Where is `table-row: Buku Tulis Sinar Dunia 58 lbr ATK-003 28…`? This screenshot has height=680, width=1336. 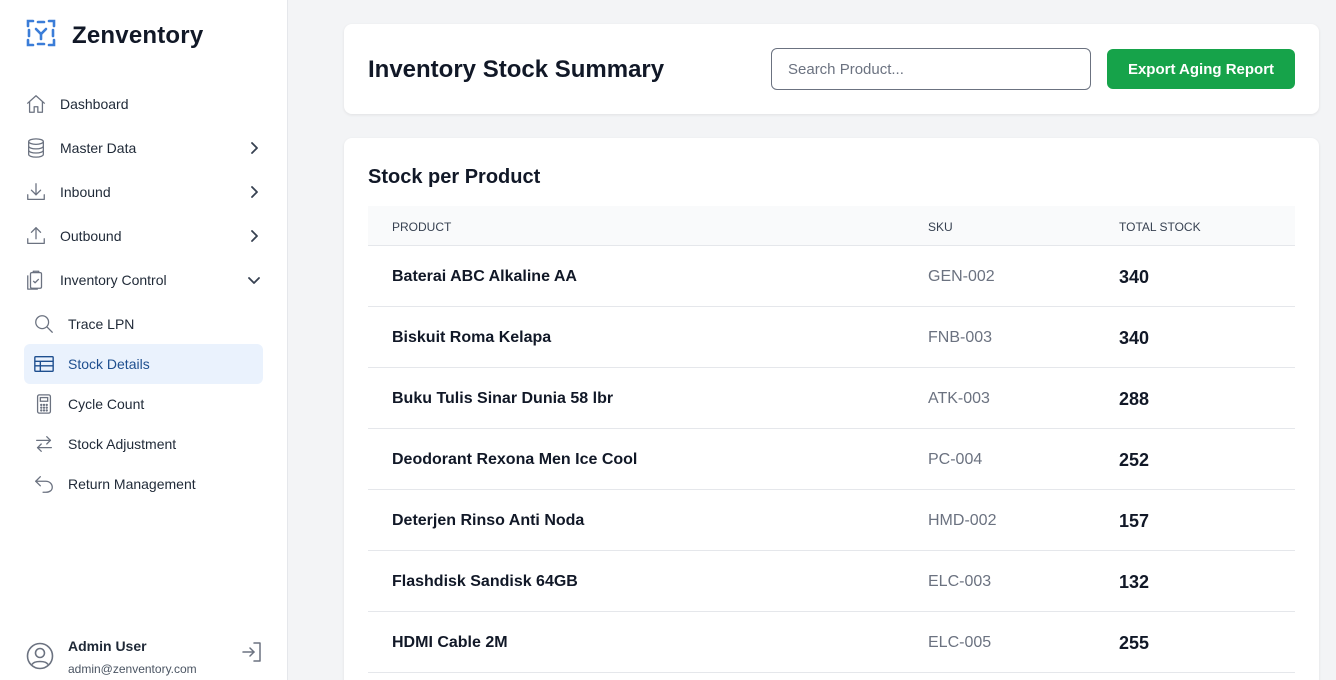
table-row: Buku Tulis Sinar Dunia 58 lbr ATK-003 28… is located at coordinates (831, 398).